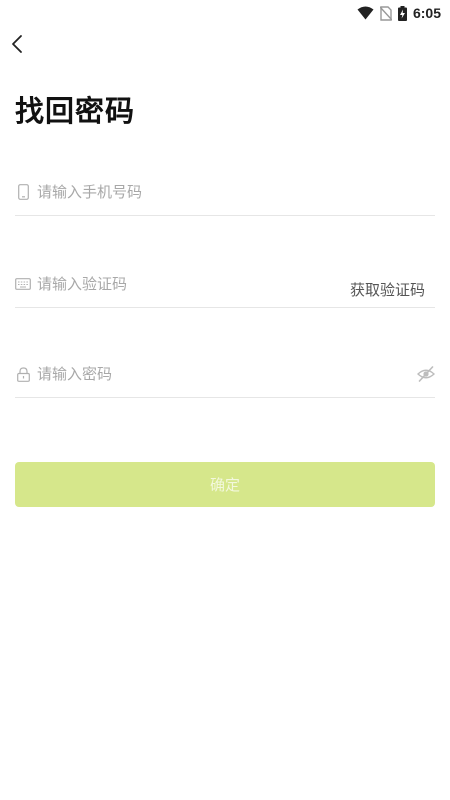 The image size is (450, 800). I want to click on chevron-left-icon, so click(17, 46).